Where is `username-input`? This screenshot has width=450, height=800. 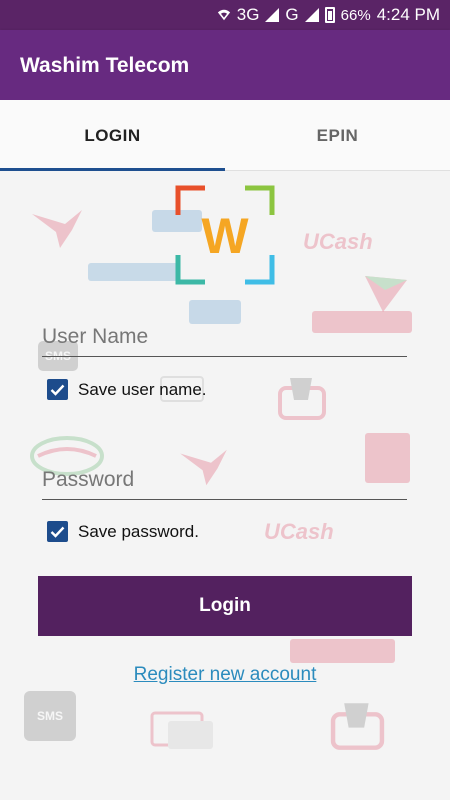
username-input is located at coordinates (224, 336).